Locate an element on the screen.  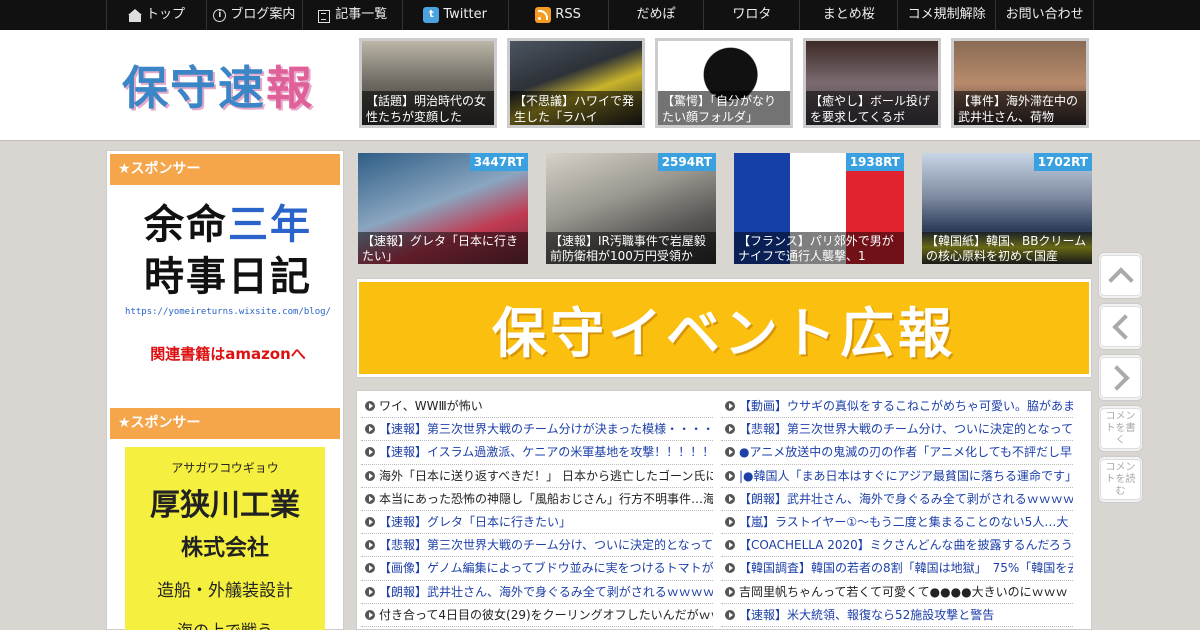
nav-twitter: t Twitter is located at coordinates (456, 15).